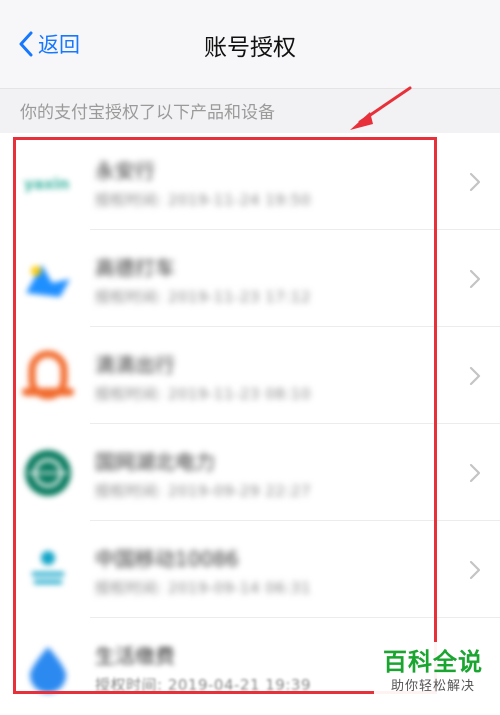 Image resolution: width=500 pixels, height=715 pixels. What do you see at coordinates (250, 48) in the screenshot?
I see `page-title: 账号授权` at bounding box center [250, 48].